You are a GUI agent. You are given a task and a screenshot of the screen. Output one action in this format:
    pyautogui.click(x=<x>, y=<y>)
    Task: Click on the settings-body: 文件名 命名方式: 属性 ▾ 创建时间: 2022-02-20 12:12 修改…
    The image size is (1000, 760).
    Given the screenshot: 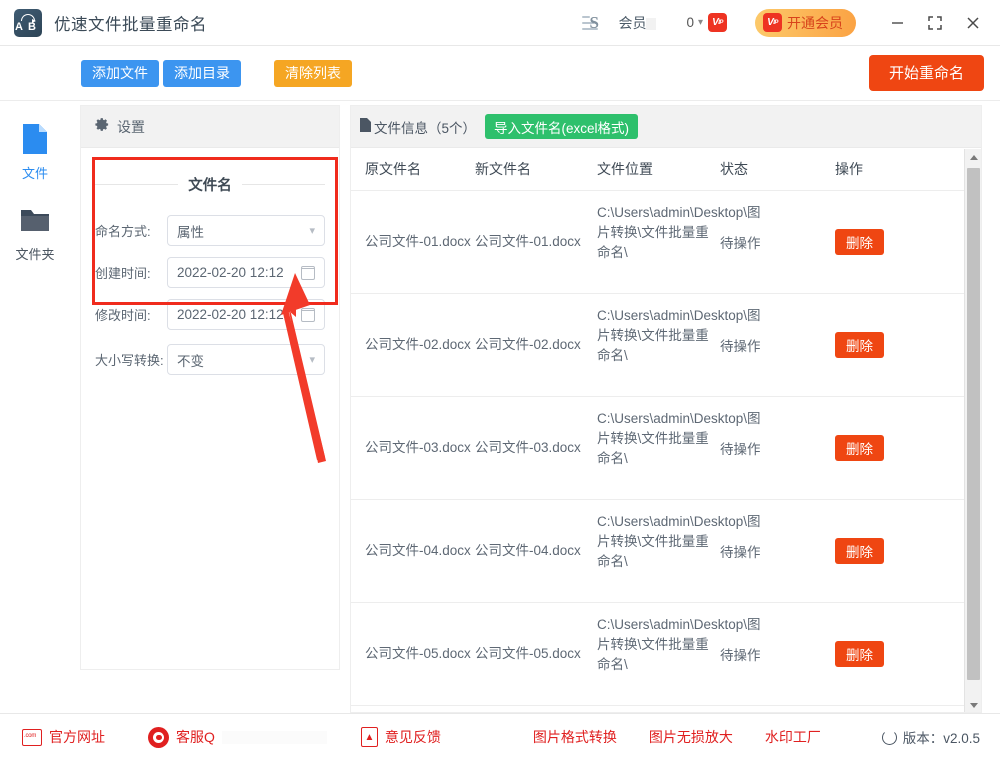 What is the action you would take?
    pyautogui.click(x=210, y=261)
    